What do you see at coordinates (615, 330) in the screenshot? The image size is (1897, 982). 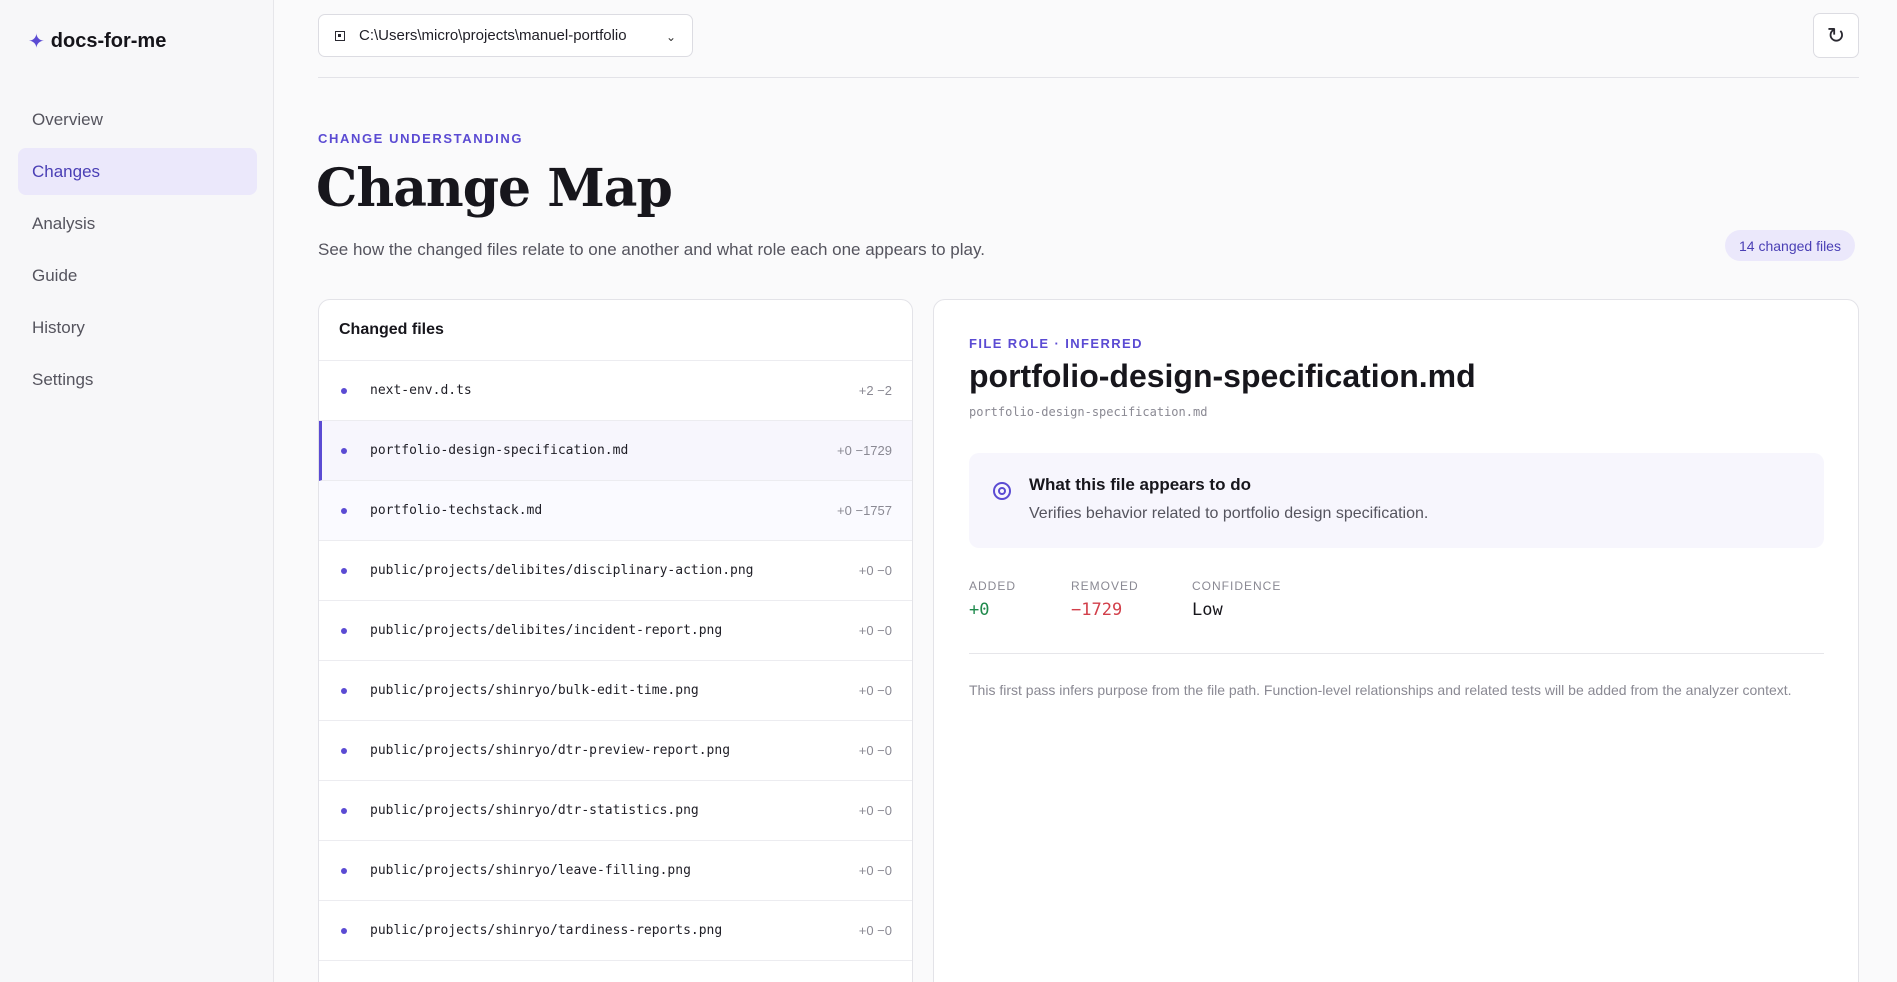 I see `changed-files-heading: Changed files` at bounding box center [615, 330].